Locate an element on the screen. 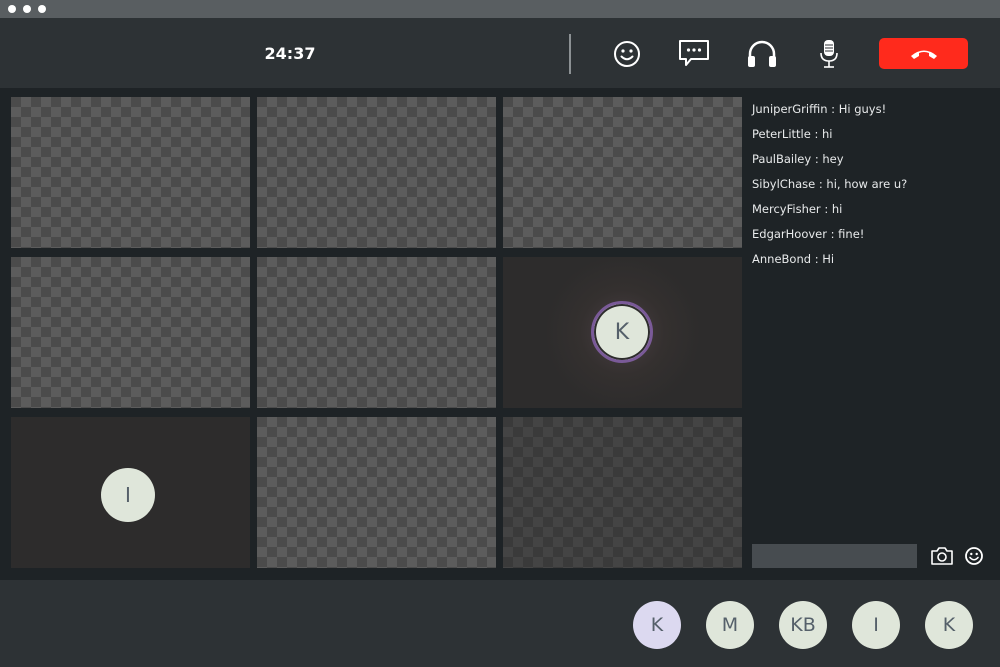 This screenshot has height=667, width=1000. video-tile-speaking: K is located at coordinates (622, 332).